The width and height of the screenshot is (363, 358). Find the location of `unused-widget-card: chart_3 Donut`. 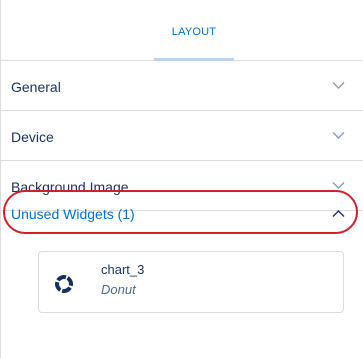

unused-widget-card: chart_3 Donut is located at coordinates (191, 282).